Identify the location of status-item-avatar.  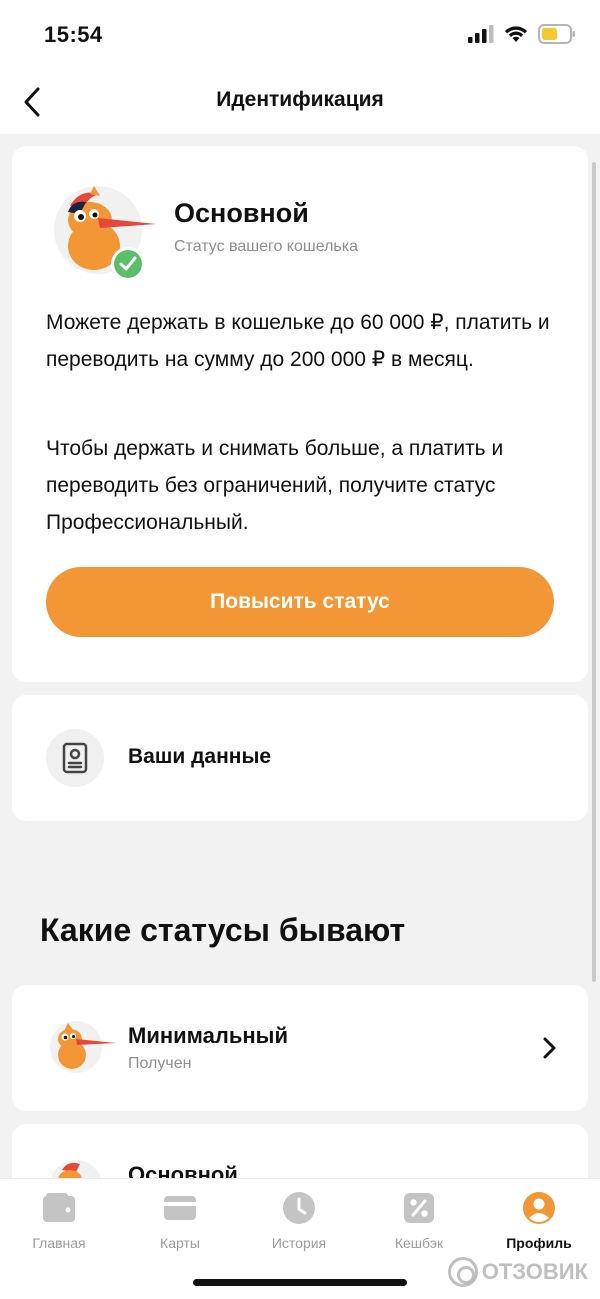
(82, 1047).